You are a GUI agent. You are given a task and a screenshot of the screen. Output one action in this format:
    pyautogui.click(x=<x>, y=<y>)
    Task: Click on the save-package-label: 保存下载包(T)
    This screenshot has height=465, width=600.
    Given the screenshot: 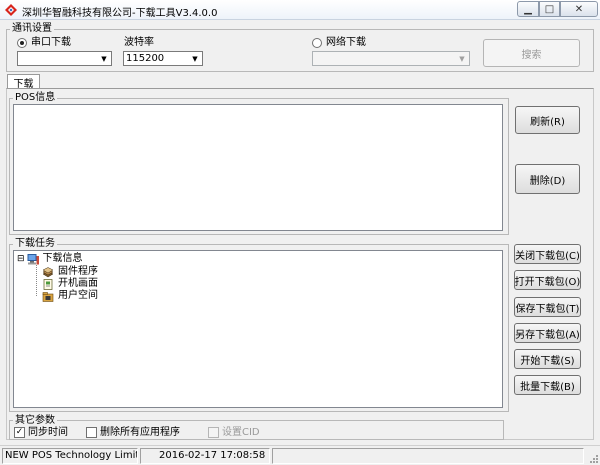 What is the action you would take?
    pyautogui.click(x=547, y=309)
    